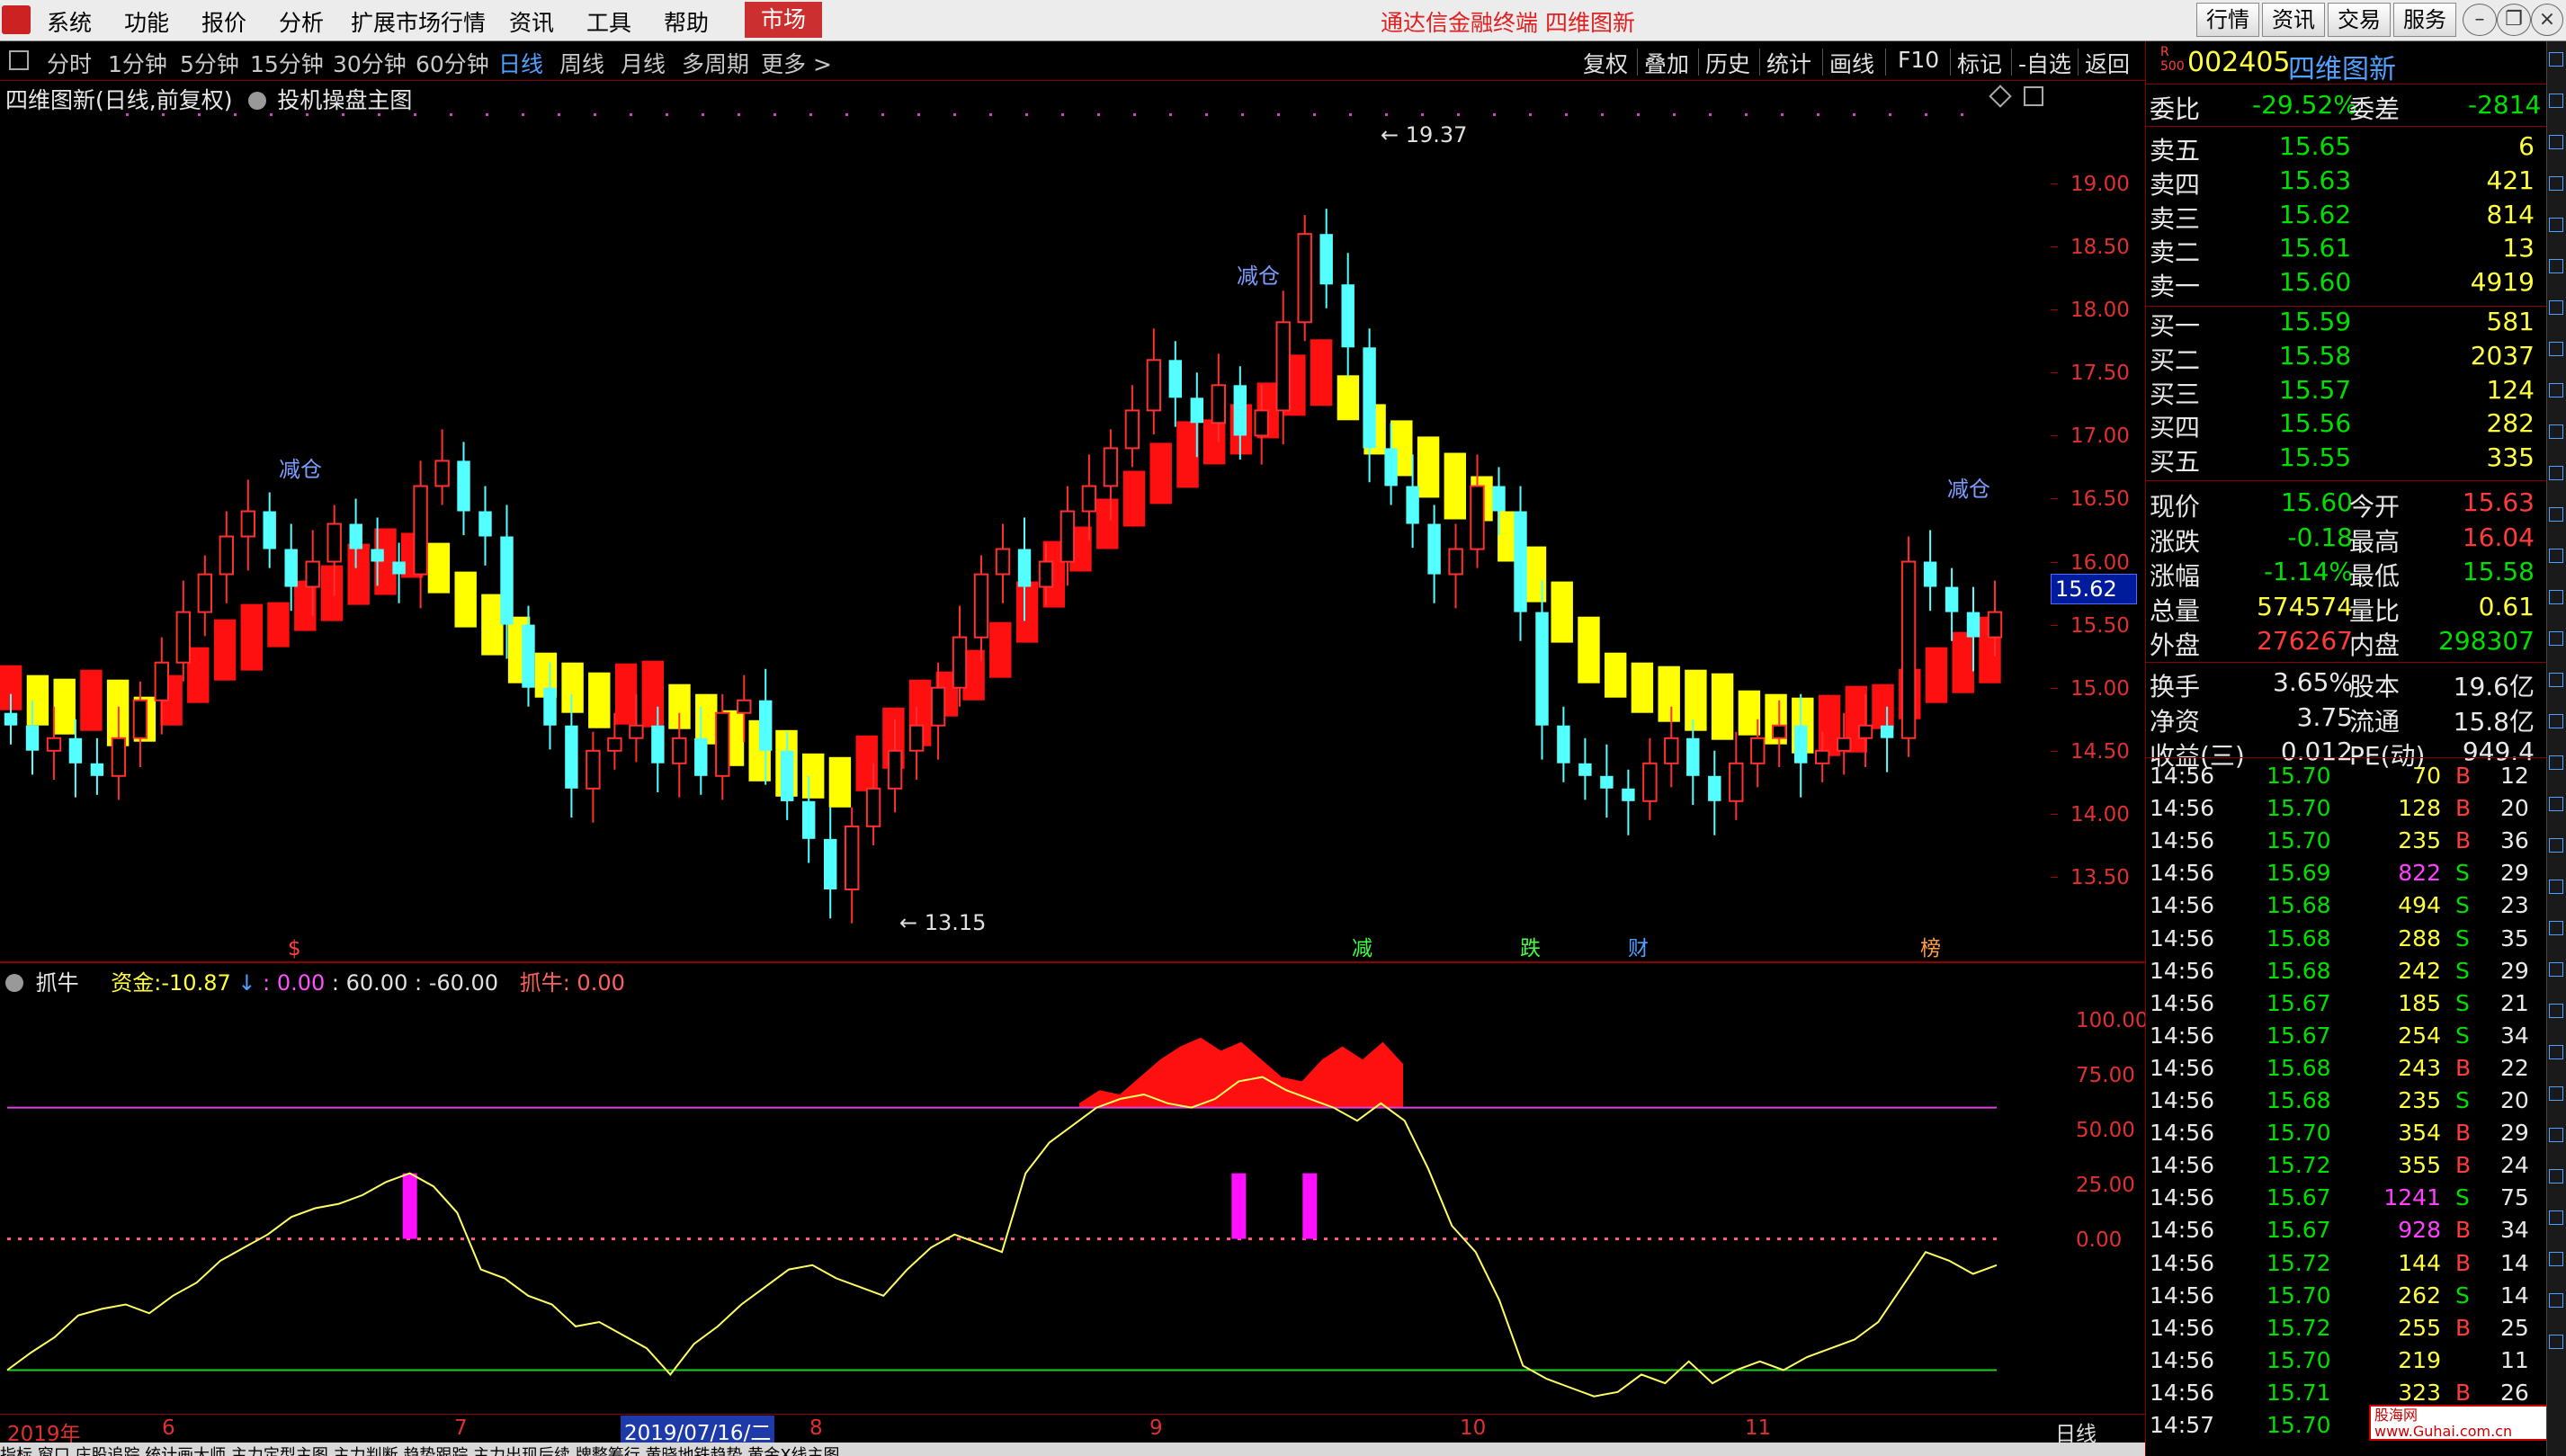 The height and width of the screenshot is (1456, 2566). I want to click on tick-row: 14:56 15.70 128 B 20, so click(2344, 811).